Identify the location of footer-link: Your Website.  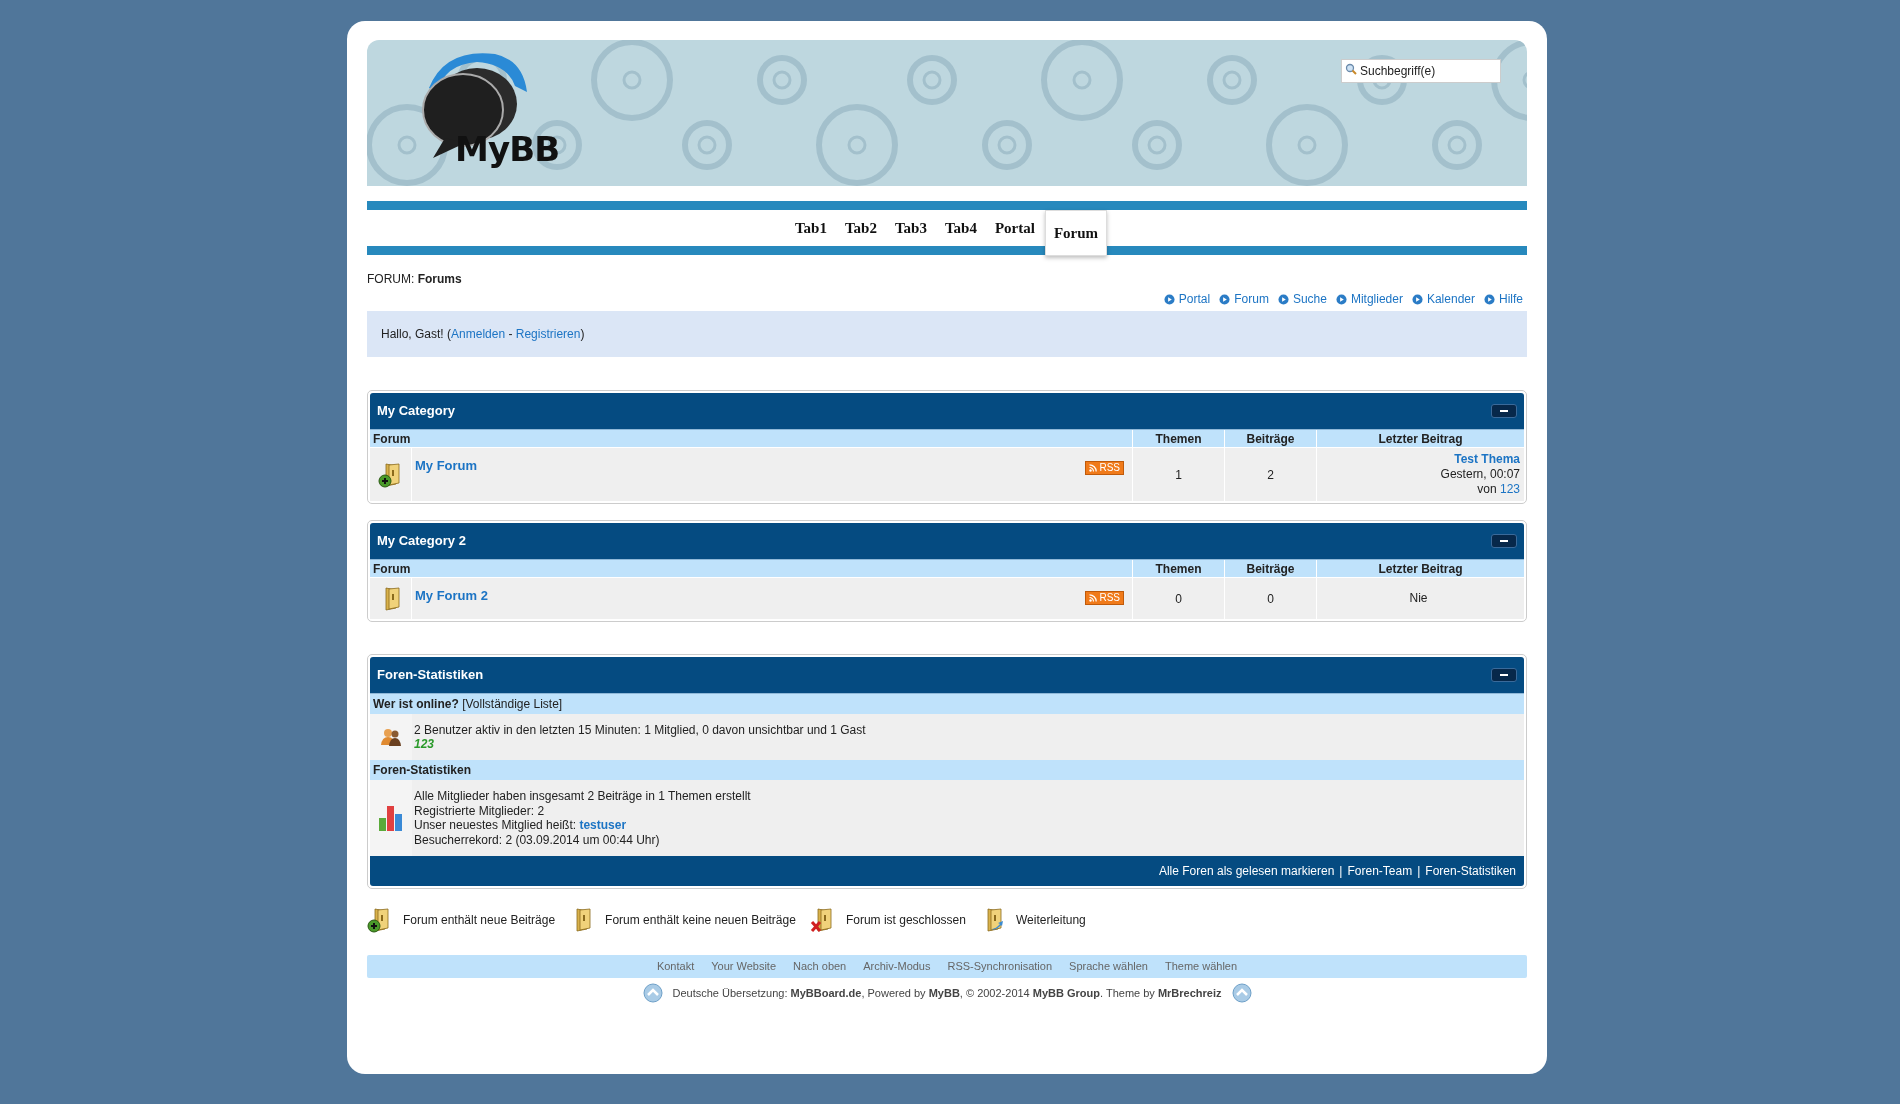
(744, 966).